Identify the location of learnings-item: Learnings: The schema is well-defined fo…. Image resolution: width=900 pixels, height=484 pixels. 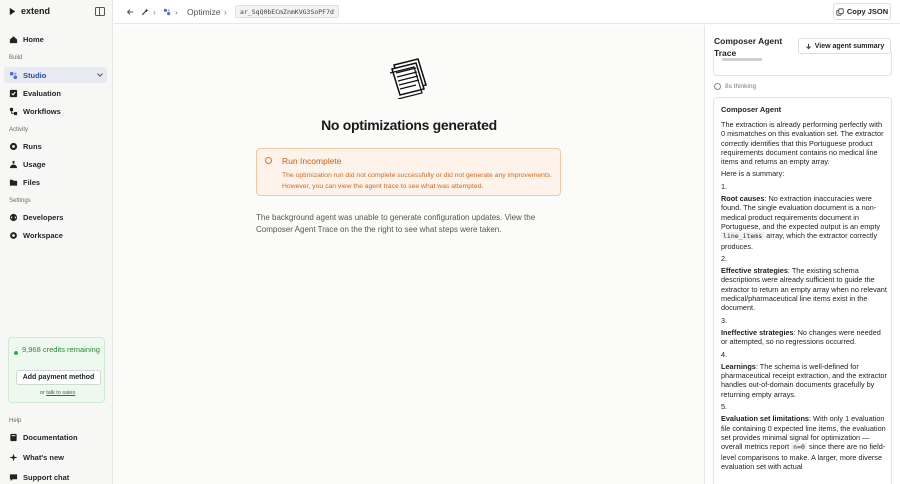
(804, 380).